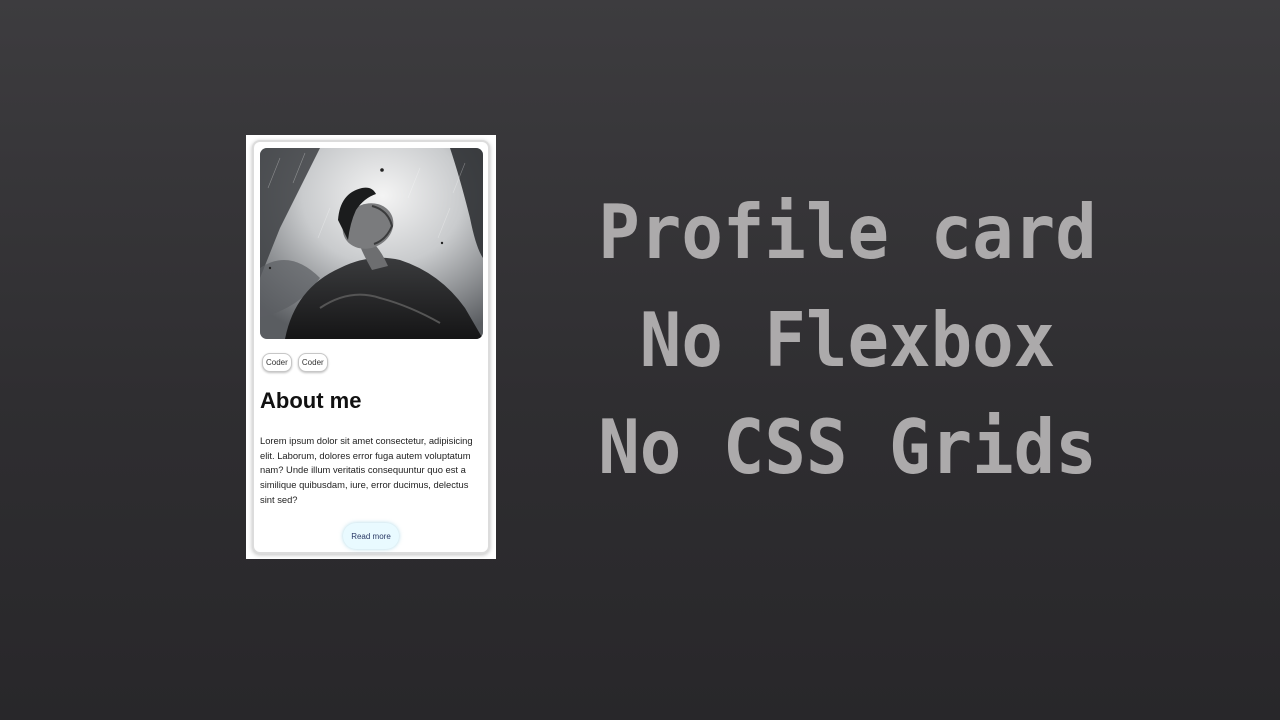  What do you see at coordinates (295, 361) in the screenshot?
I see `tag-list: Coder Coder` at bounding box center [295, 361].